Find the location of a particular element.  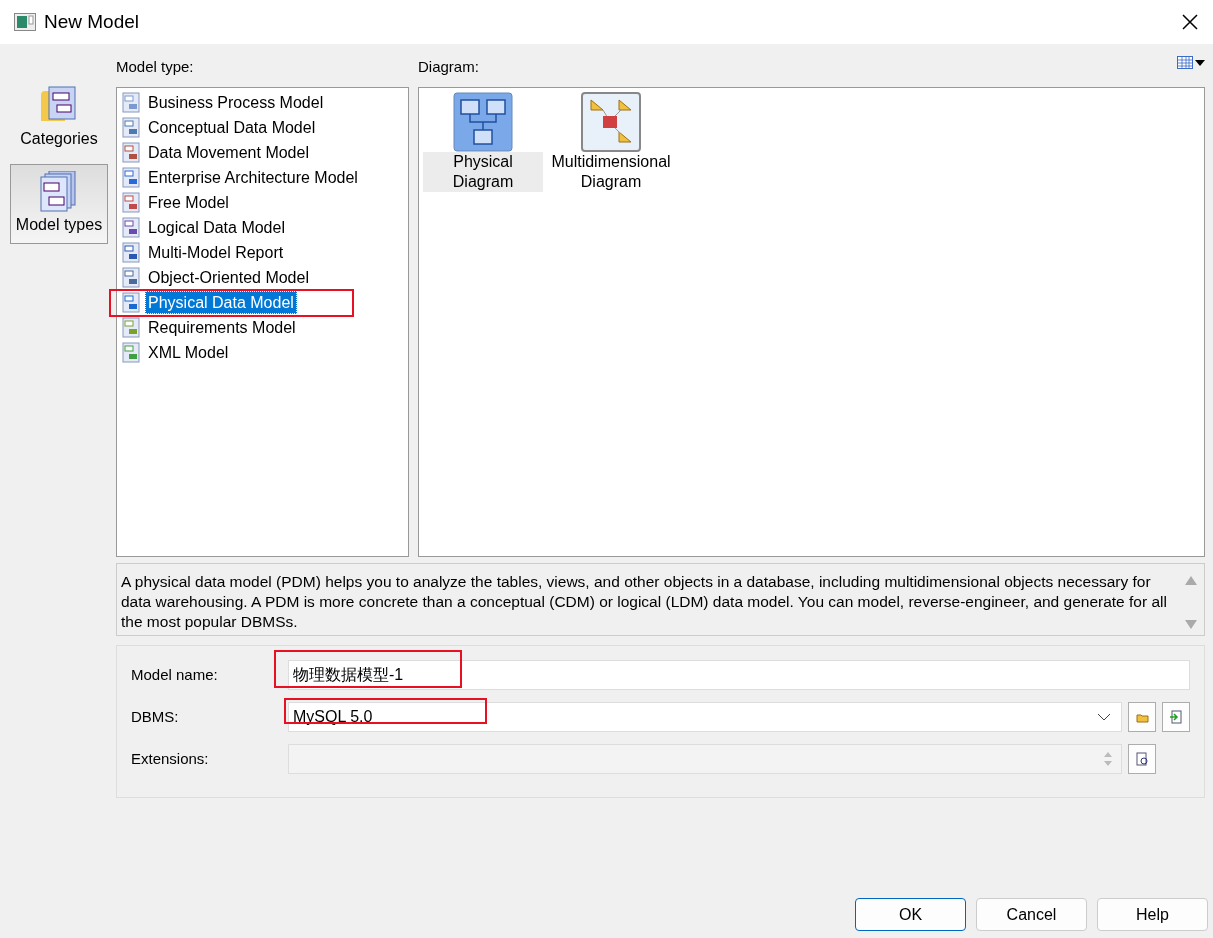

document-search-icon is located at coordinates (1142, 759).